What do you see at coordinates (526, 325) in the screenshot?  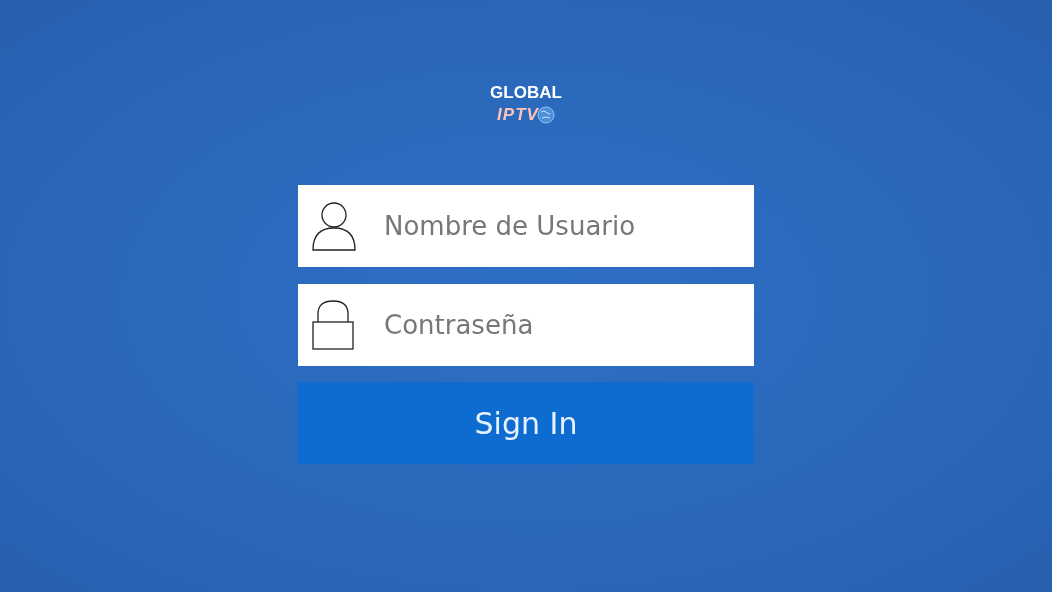 I see `password-field: Contraseña` at bounding box center [526, 325].